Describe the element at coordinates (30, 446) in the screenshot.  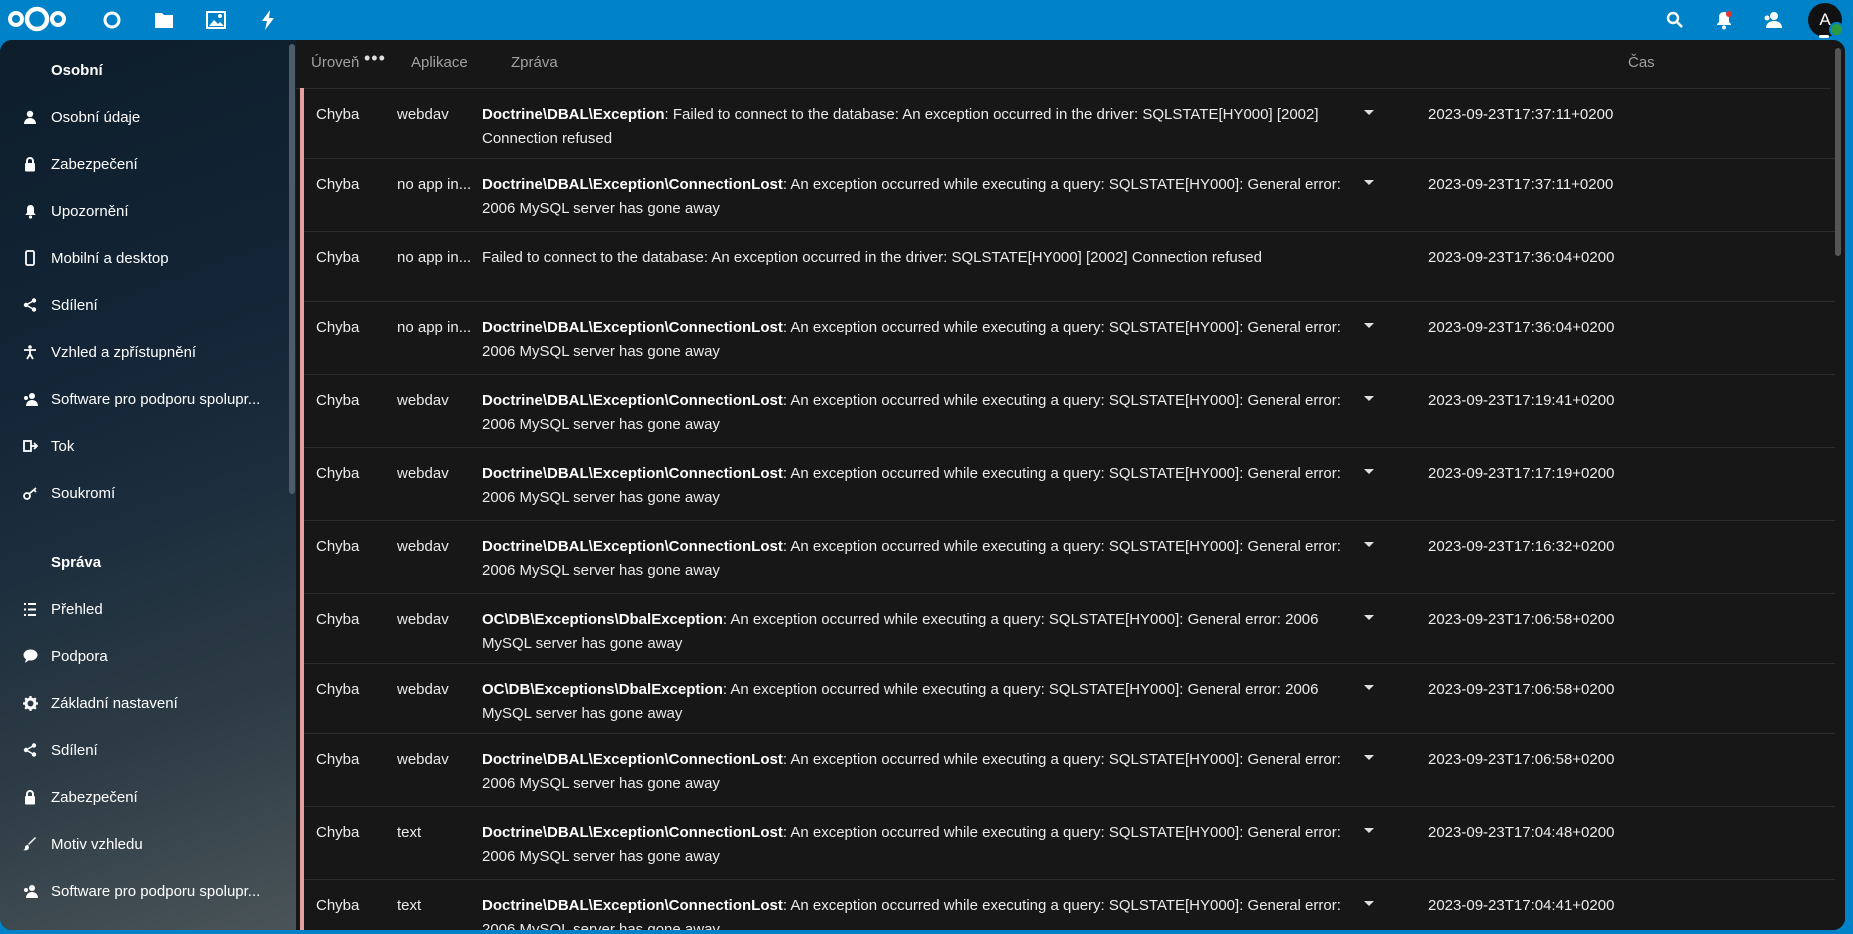
I see `flow-icon` at that location.